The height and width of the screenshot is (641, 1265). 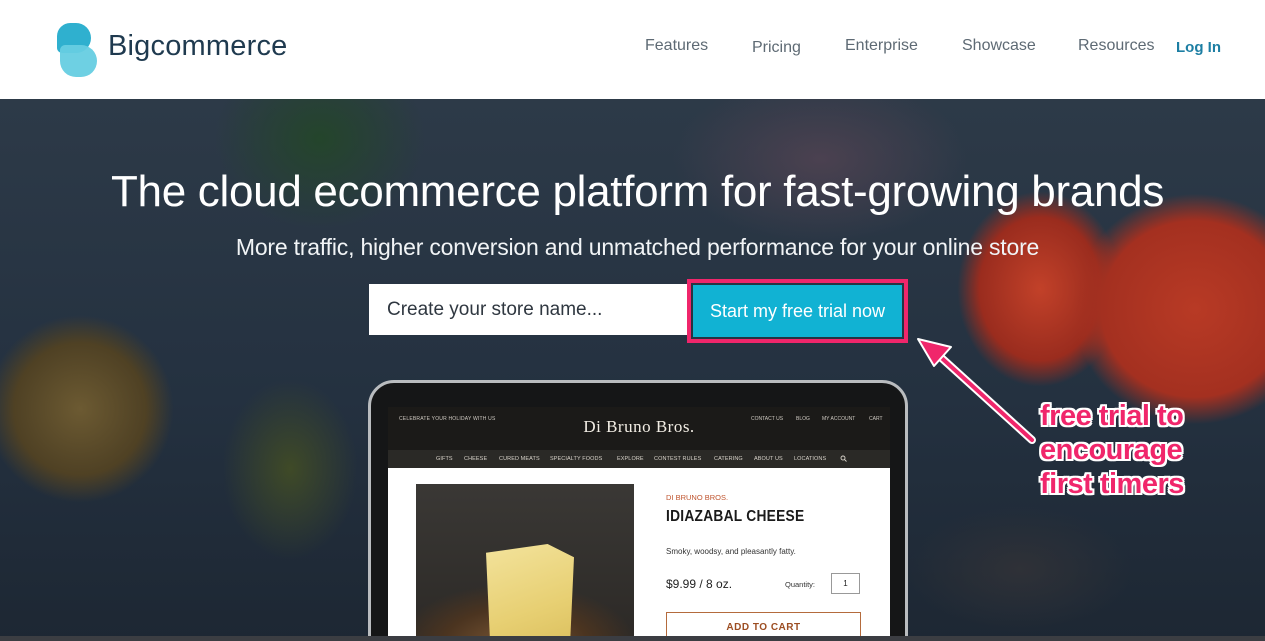 What do you see at coordinates (881, 46) in the screenshot?
I see `nav-enterprise: Enterprise` at bounding box center [881, 46].